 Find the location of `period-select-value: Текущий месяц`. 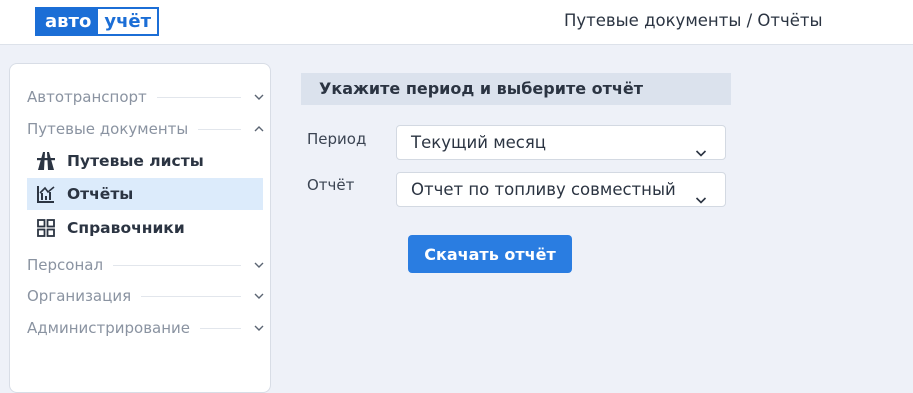

period-select-value: Текущий месяц is located at coordinates (479, 142).